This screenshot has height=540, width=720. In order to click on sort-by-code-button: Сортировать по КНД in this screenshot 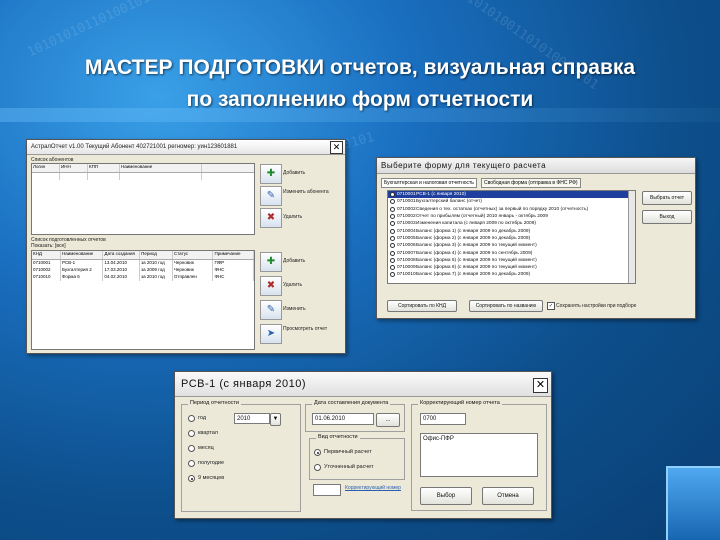, I will do `click(422, 306)`.